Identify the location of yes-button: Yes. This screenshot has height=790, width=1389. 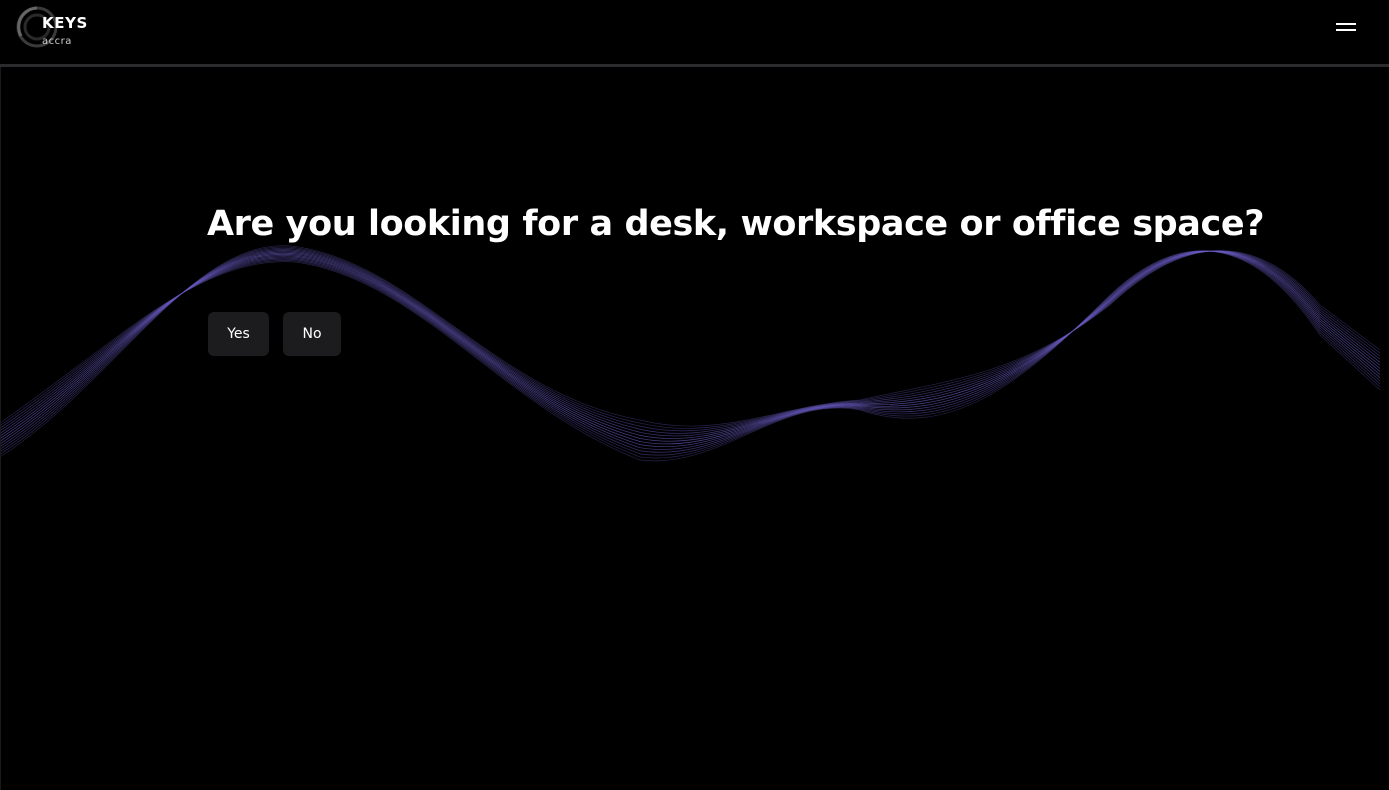
(238, 334).